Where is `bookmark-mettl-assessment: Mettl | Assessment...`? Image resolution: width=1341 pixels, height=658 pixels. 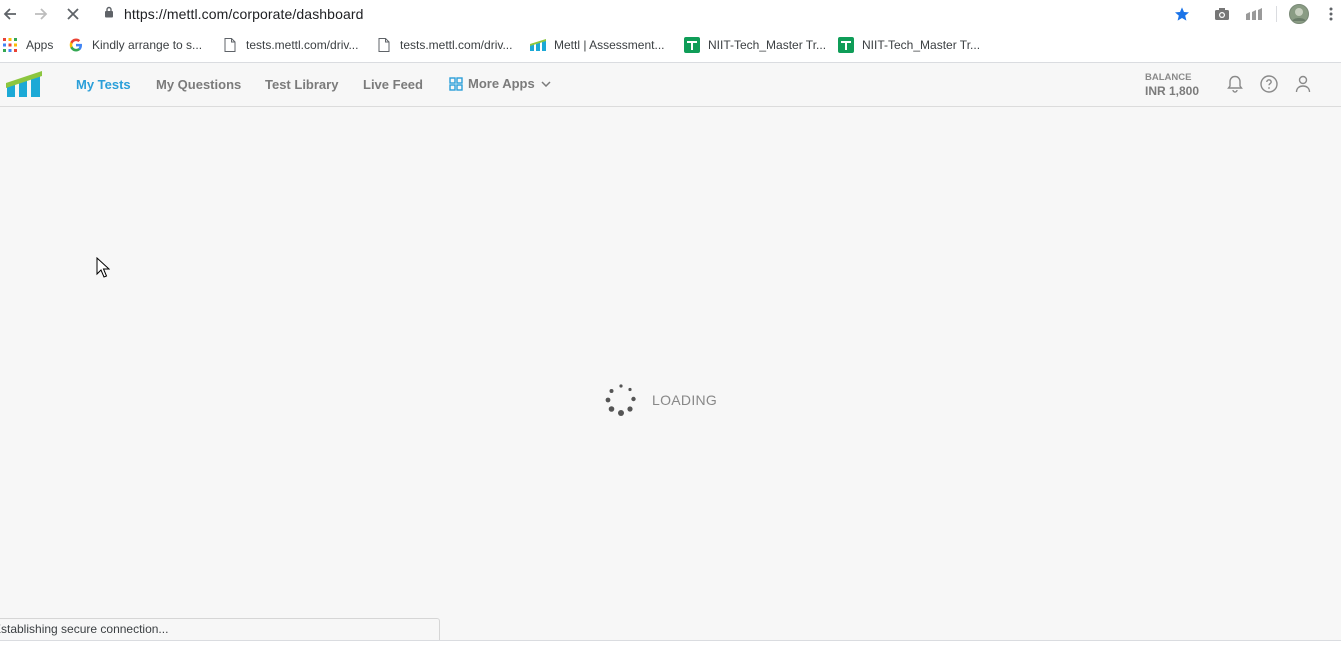 bookmark-mettl-assessment: Mettl | Assessment... is located at coordinates (597, 45).